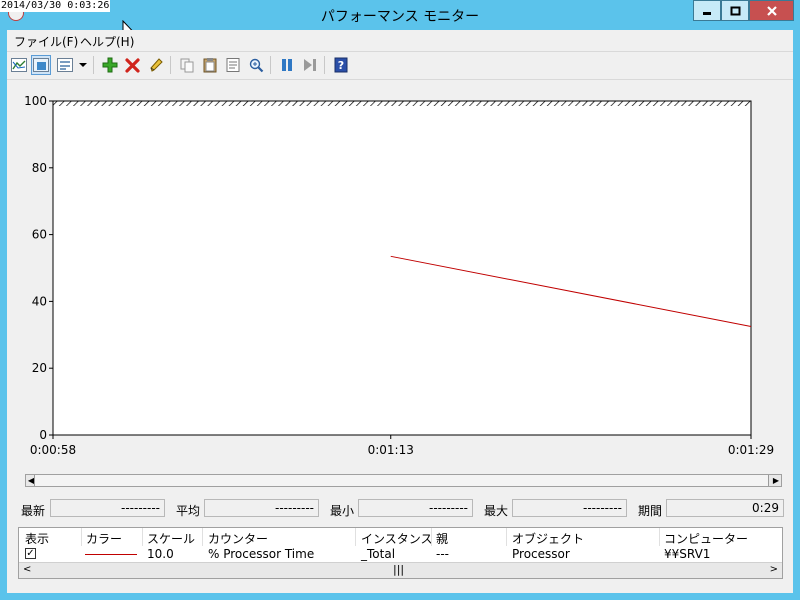 The height and width of the screenshot is (600, 800). I want to click on cell-instance: _Total, so click(378, 554).